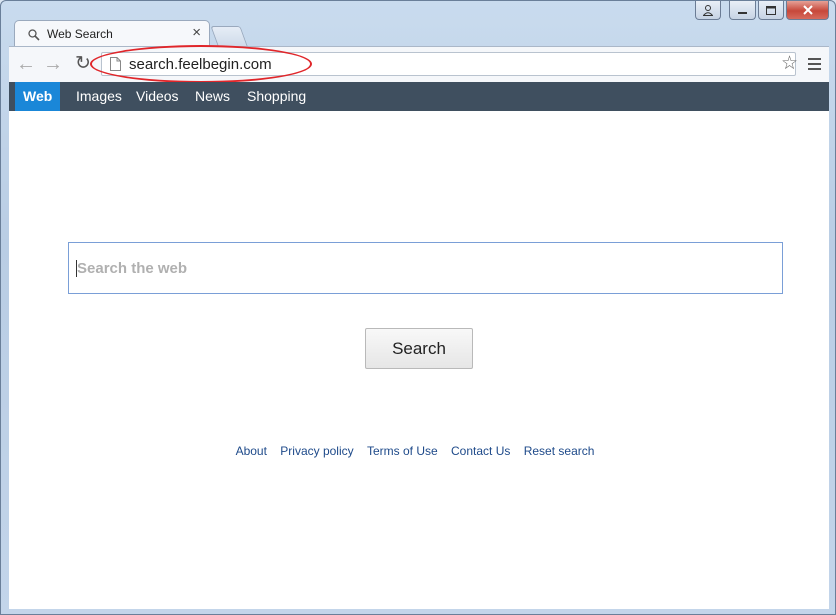  I want to click on tab-title: Web Search, so click(80, 34).